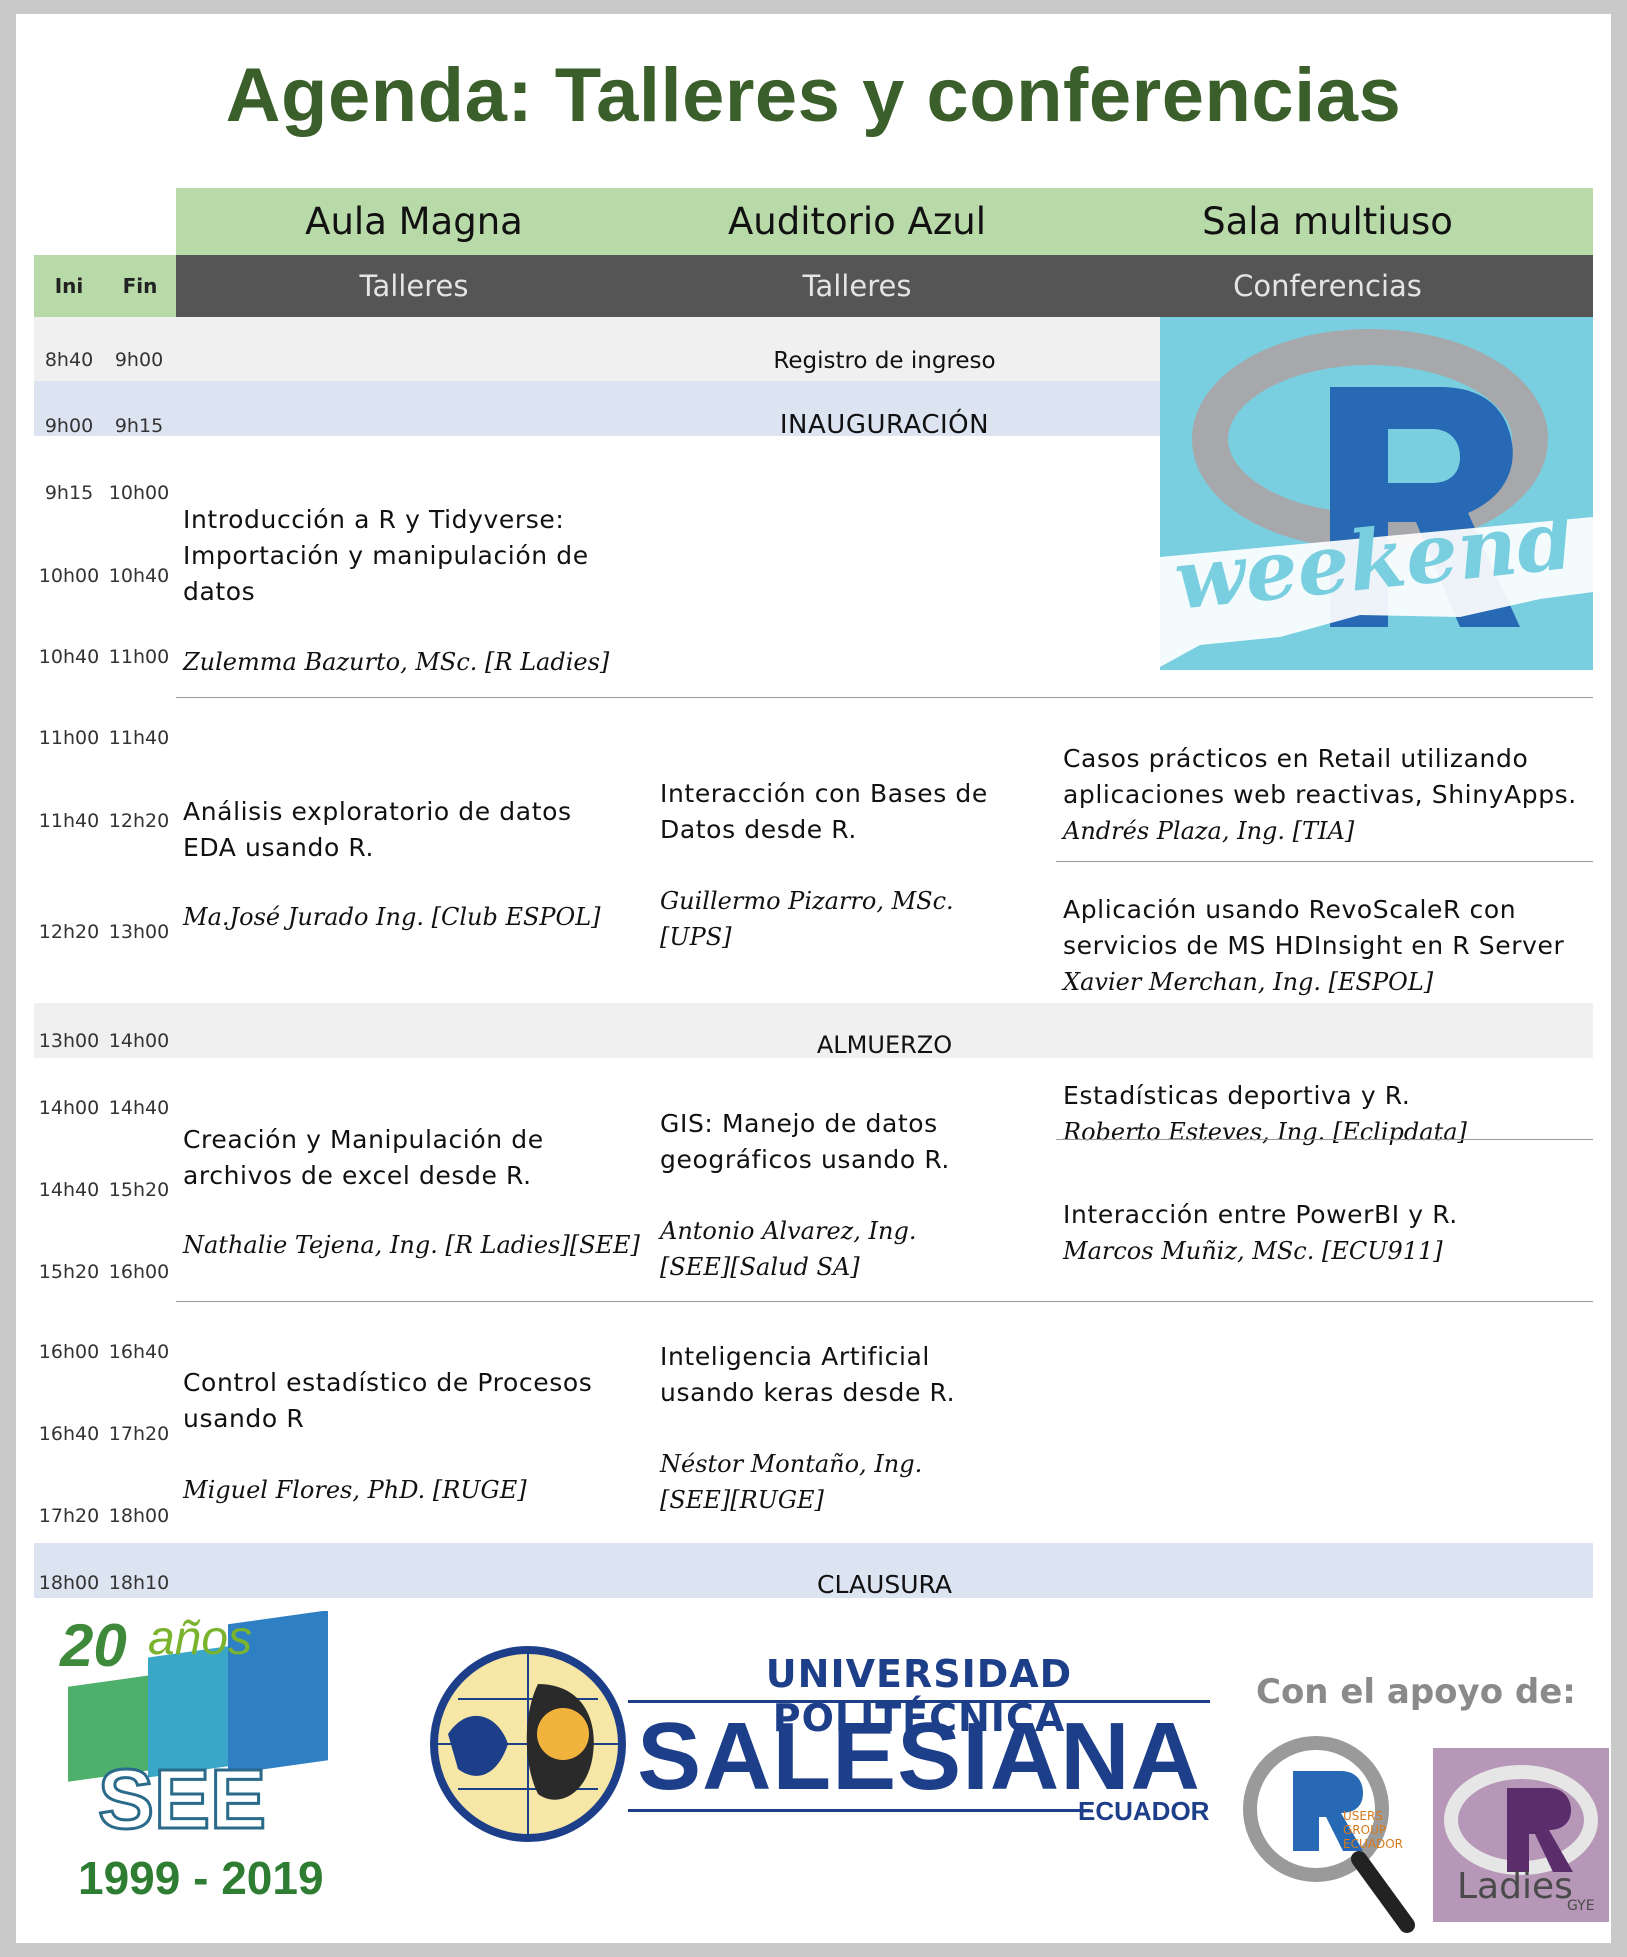  What do you see at coordinates (69, 932) in the screenshot?
I see `time-ini: 12h20` at bounding box center [69, 932].